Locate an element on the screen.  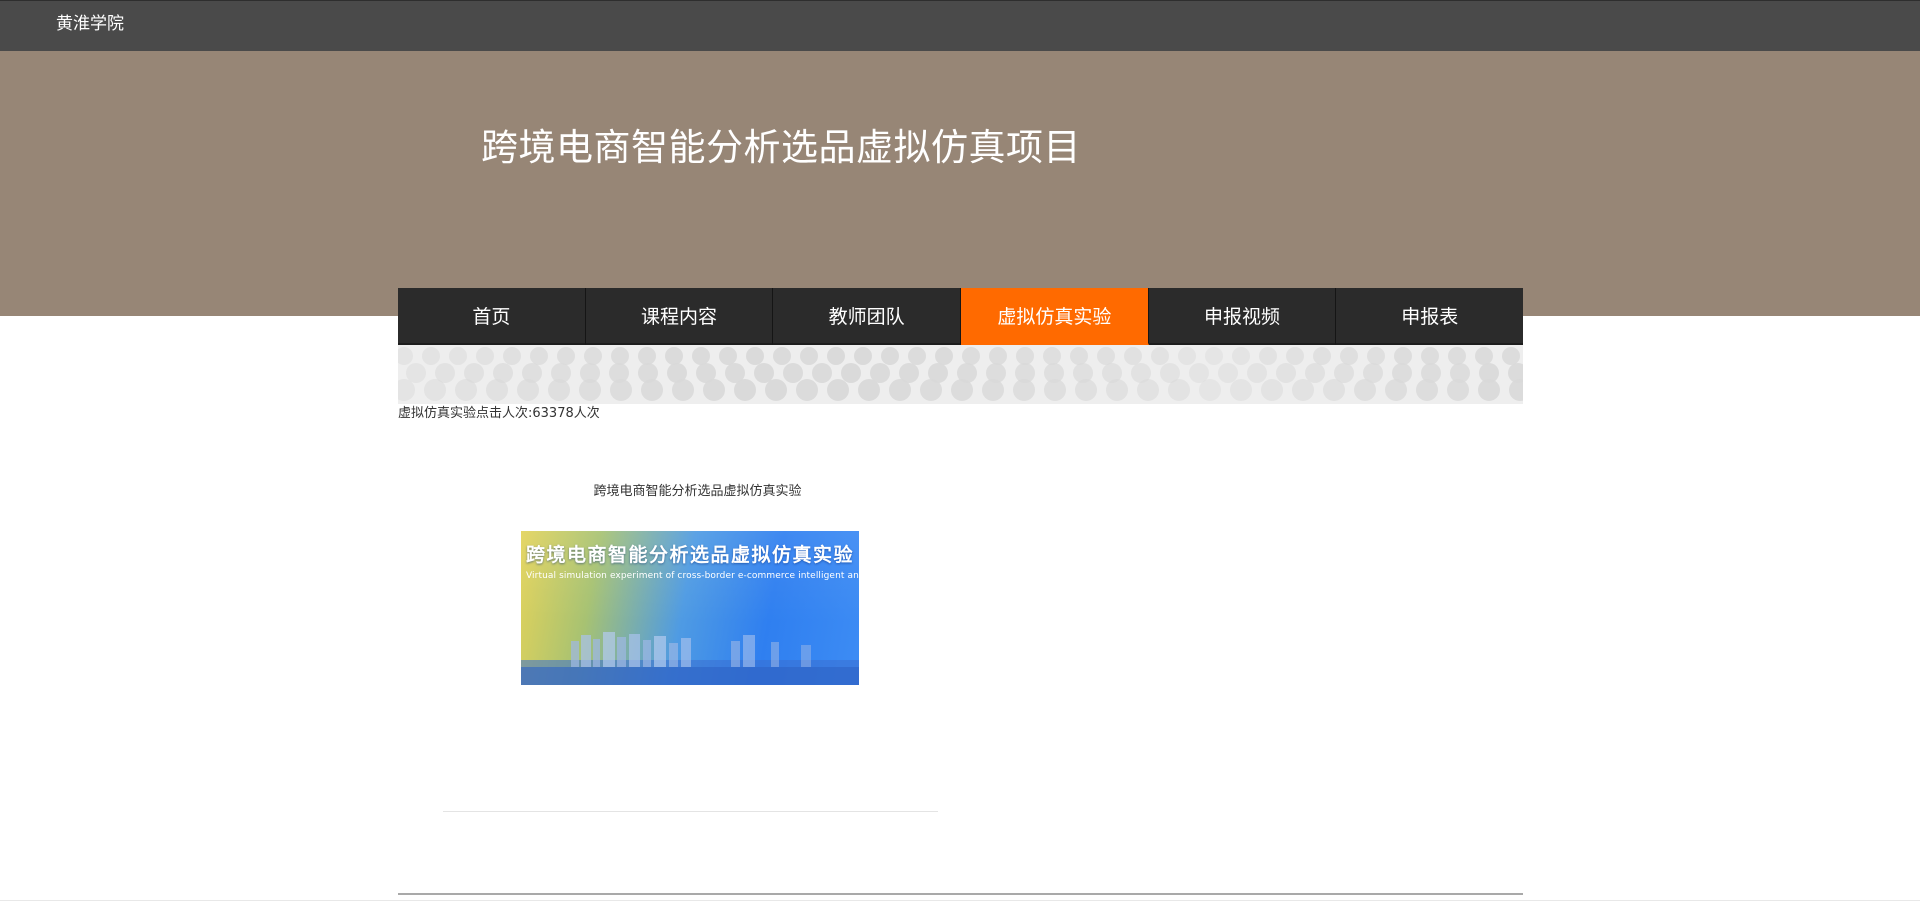
visit-counter-value: 63378 is located at coordinates (553, 413).